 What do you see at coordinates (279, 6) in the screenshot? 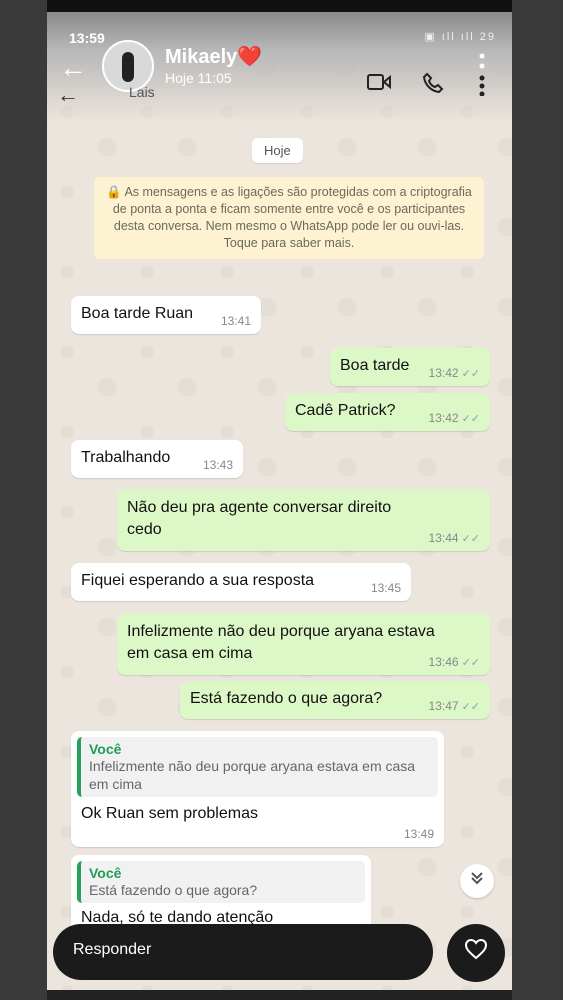
I see `top-border` at bounding box center [279, 6].